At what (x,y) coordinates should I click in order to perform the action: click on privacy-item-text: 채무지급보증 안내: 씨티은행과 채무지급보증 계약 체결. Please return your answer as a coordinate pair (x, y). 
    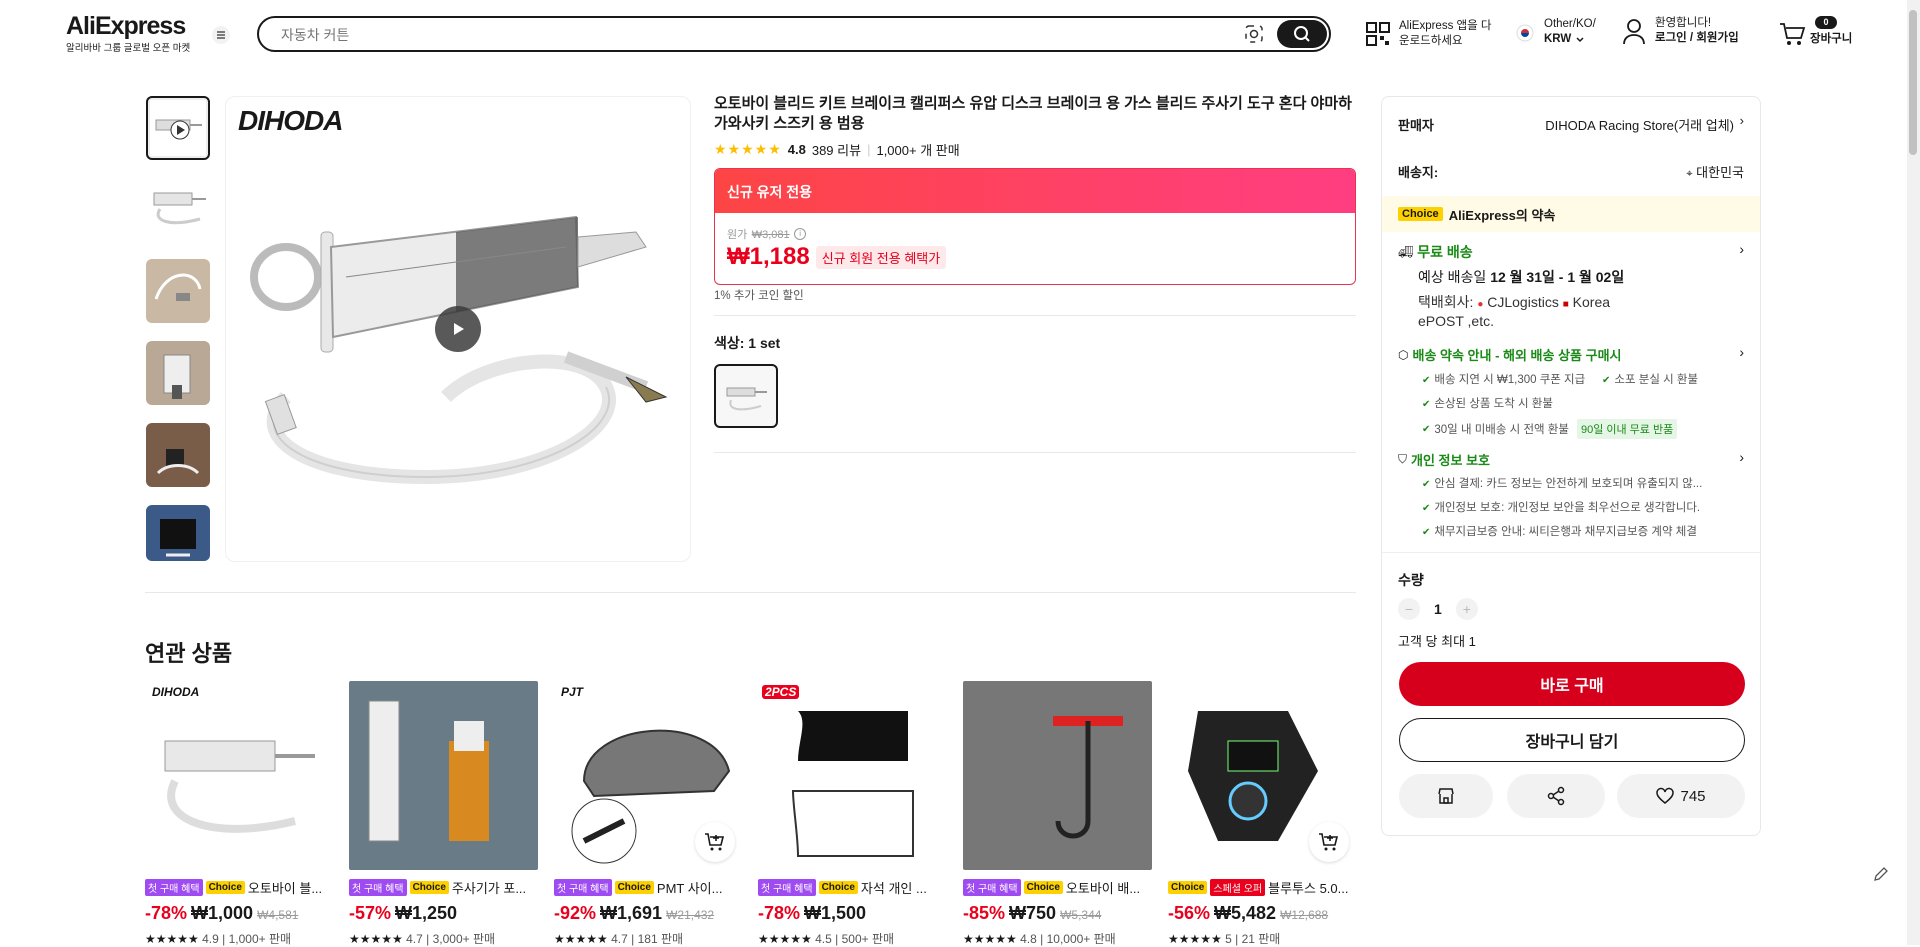
    Looking at the image, I should click on (1565, 532).